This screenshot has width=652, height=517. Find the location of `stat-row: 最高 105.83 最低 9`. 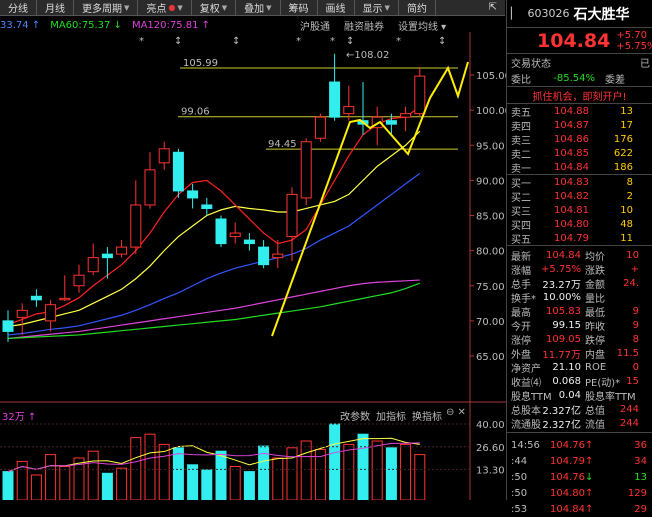

stat-row: 最高 105.83 最低 9 is located at coordinates (579, 311).